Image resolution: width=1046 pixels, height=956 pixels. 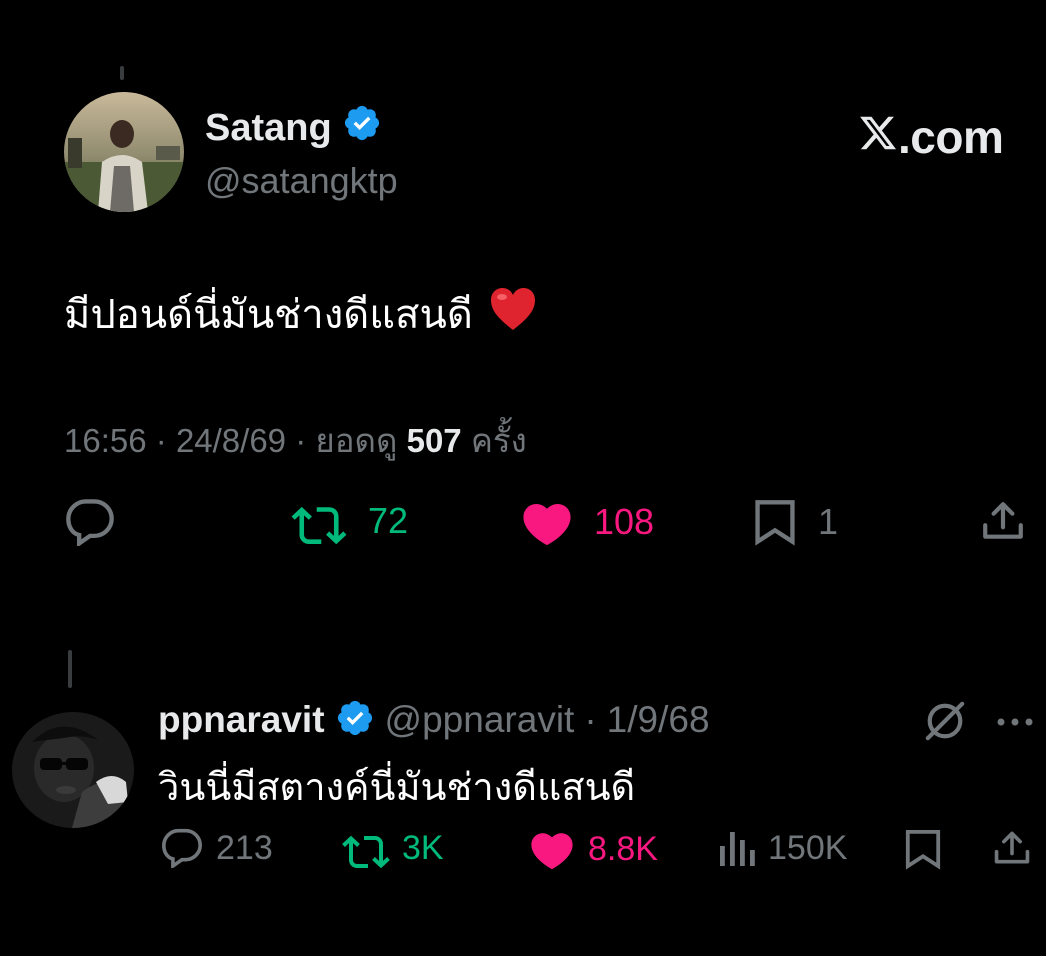 I want to click on avatar, so click(x=124, y=152).